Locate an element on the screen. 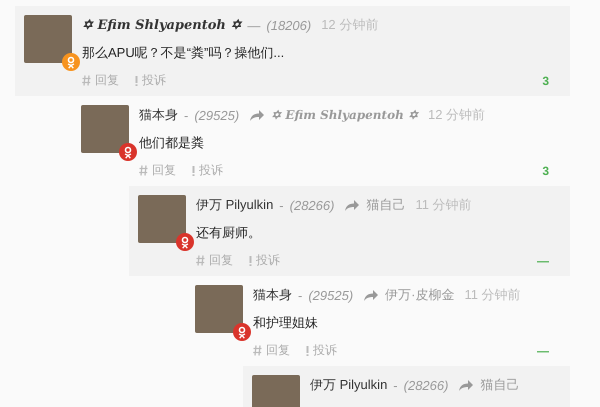  comment-text: 和护理姐妹 is located at coordinates (286, 323).